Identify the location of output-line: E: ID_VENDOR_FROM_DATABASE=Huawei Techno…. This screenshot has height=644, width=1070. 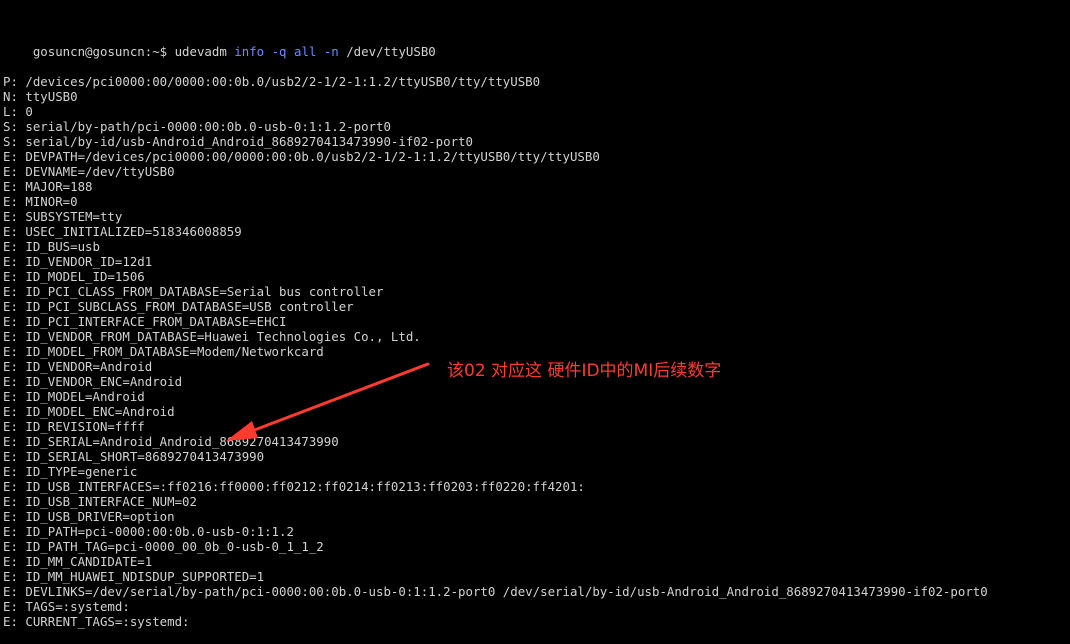
(212, 336).